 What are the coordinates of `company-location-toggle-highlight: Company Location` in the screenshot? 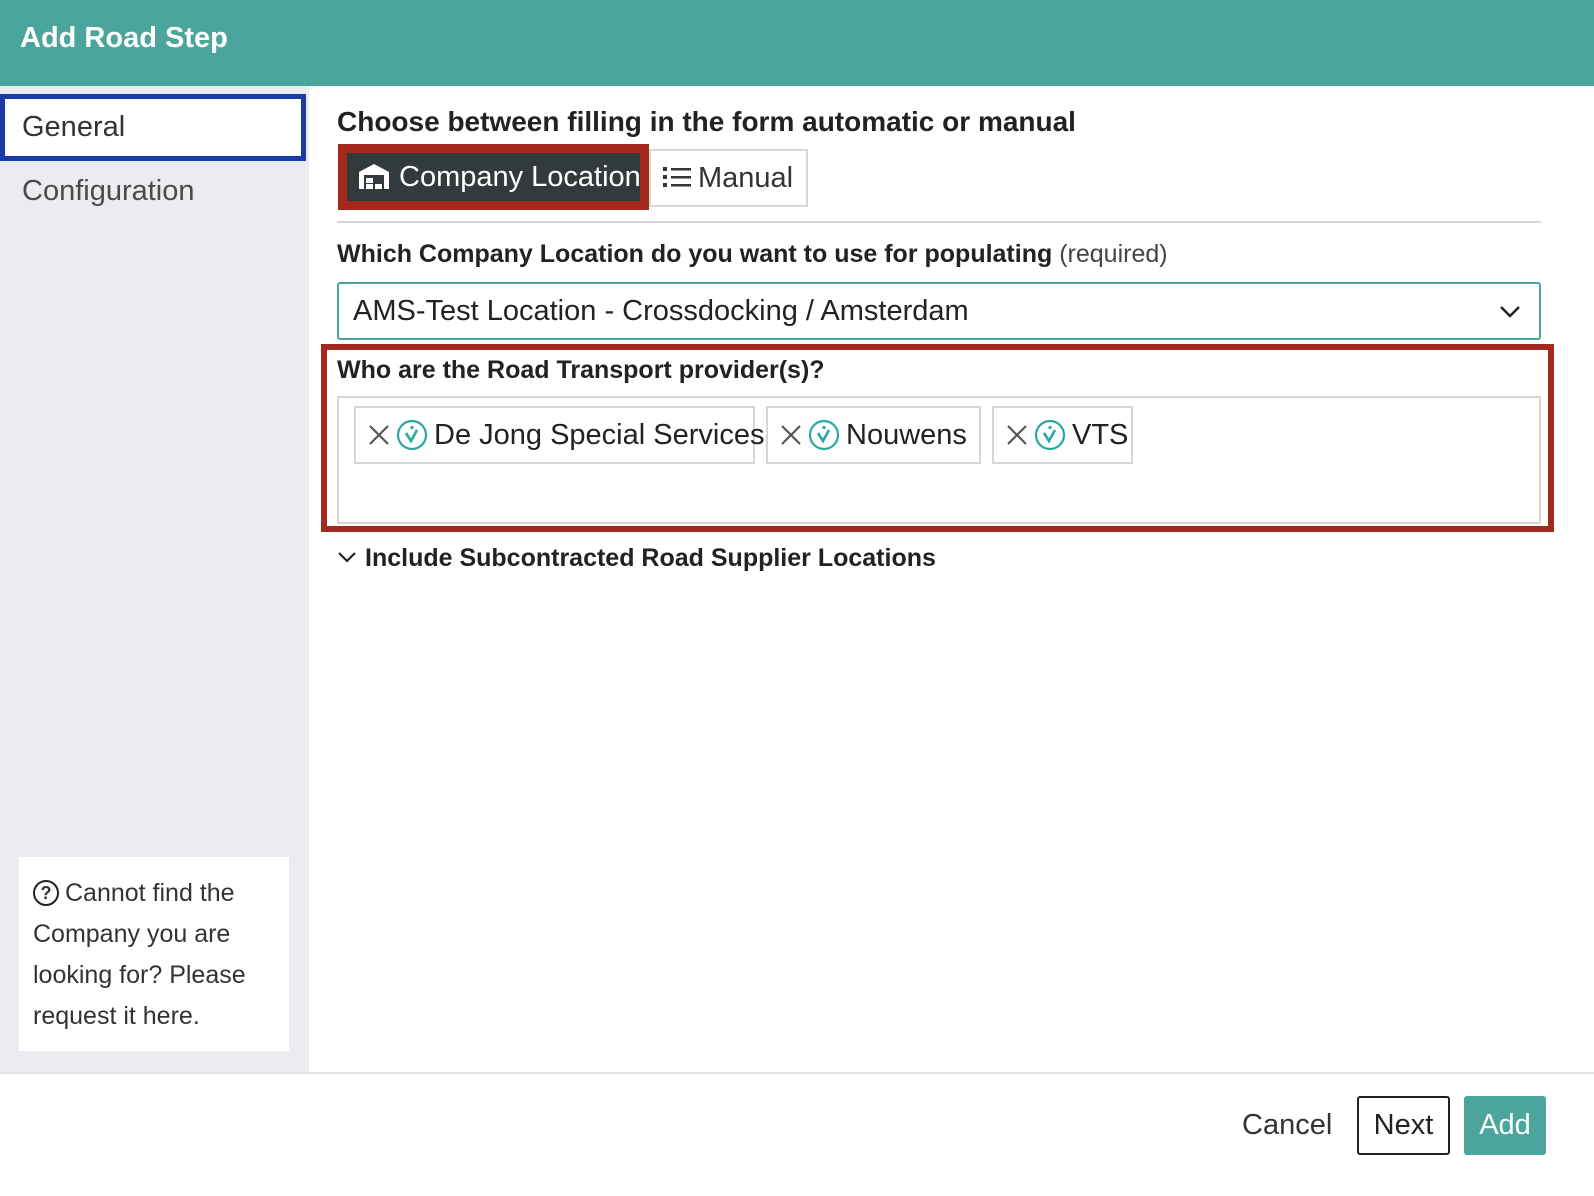 It's located at (493, 177).